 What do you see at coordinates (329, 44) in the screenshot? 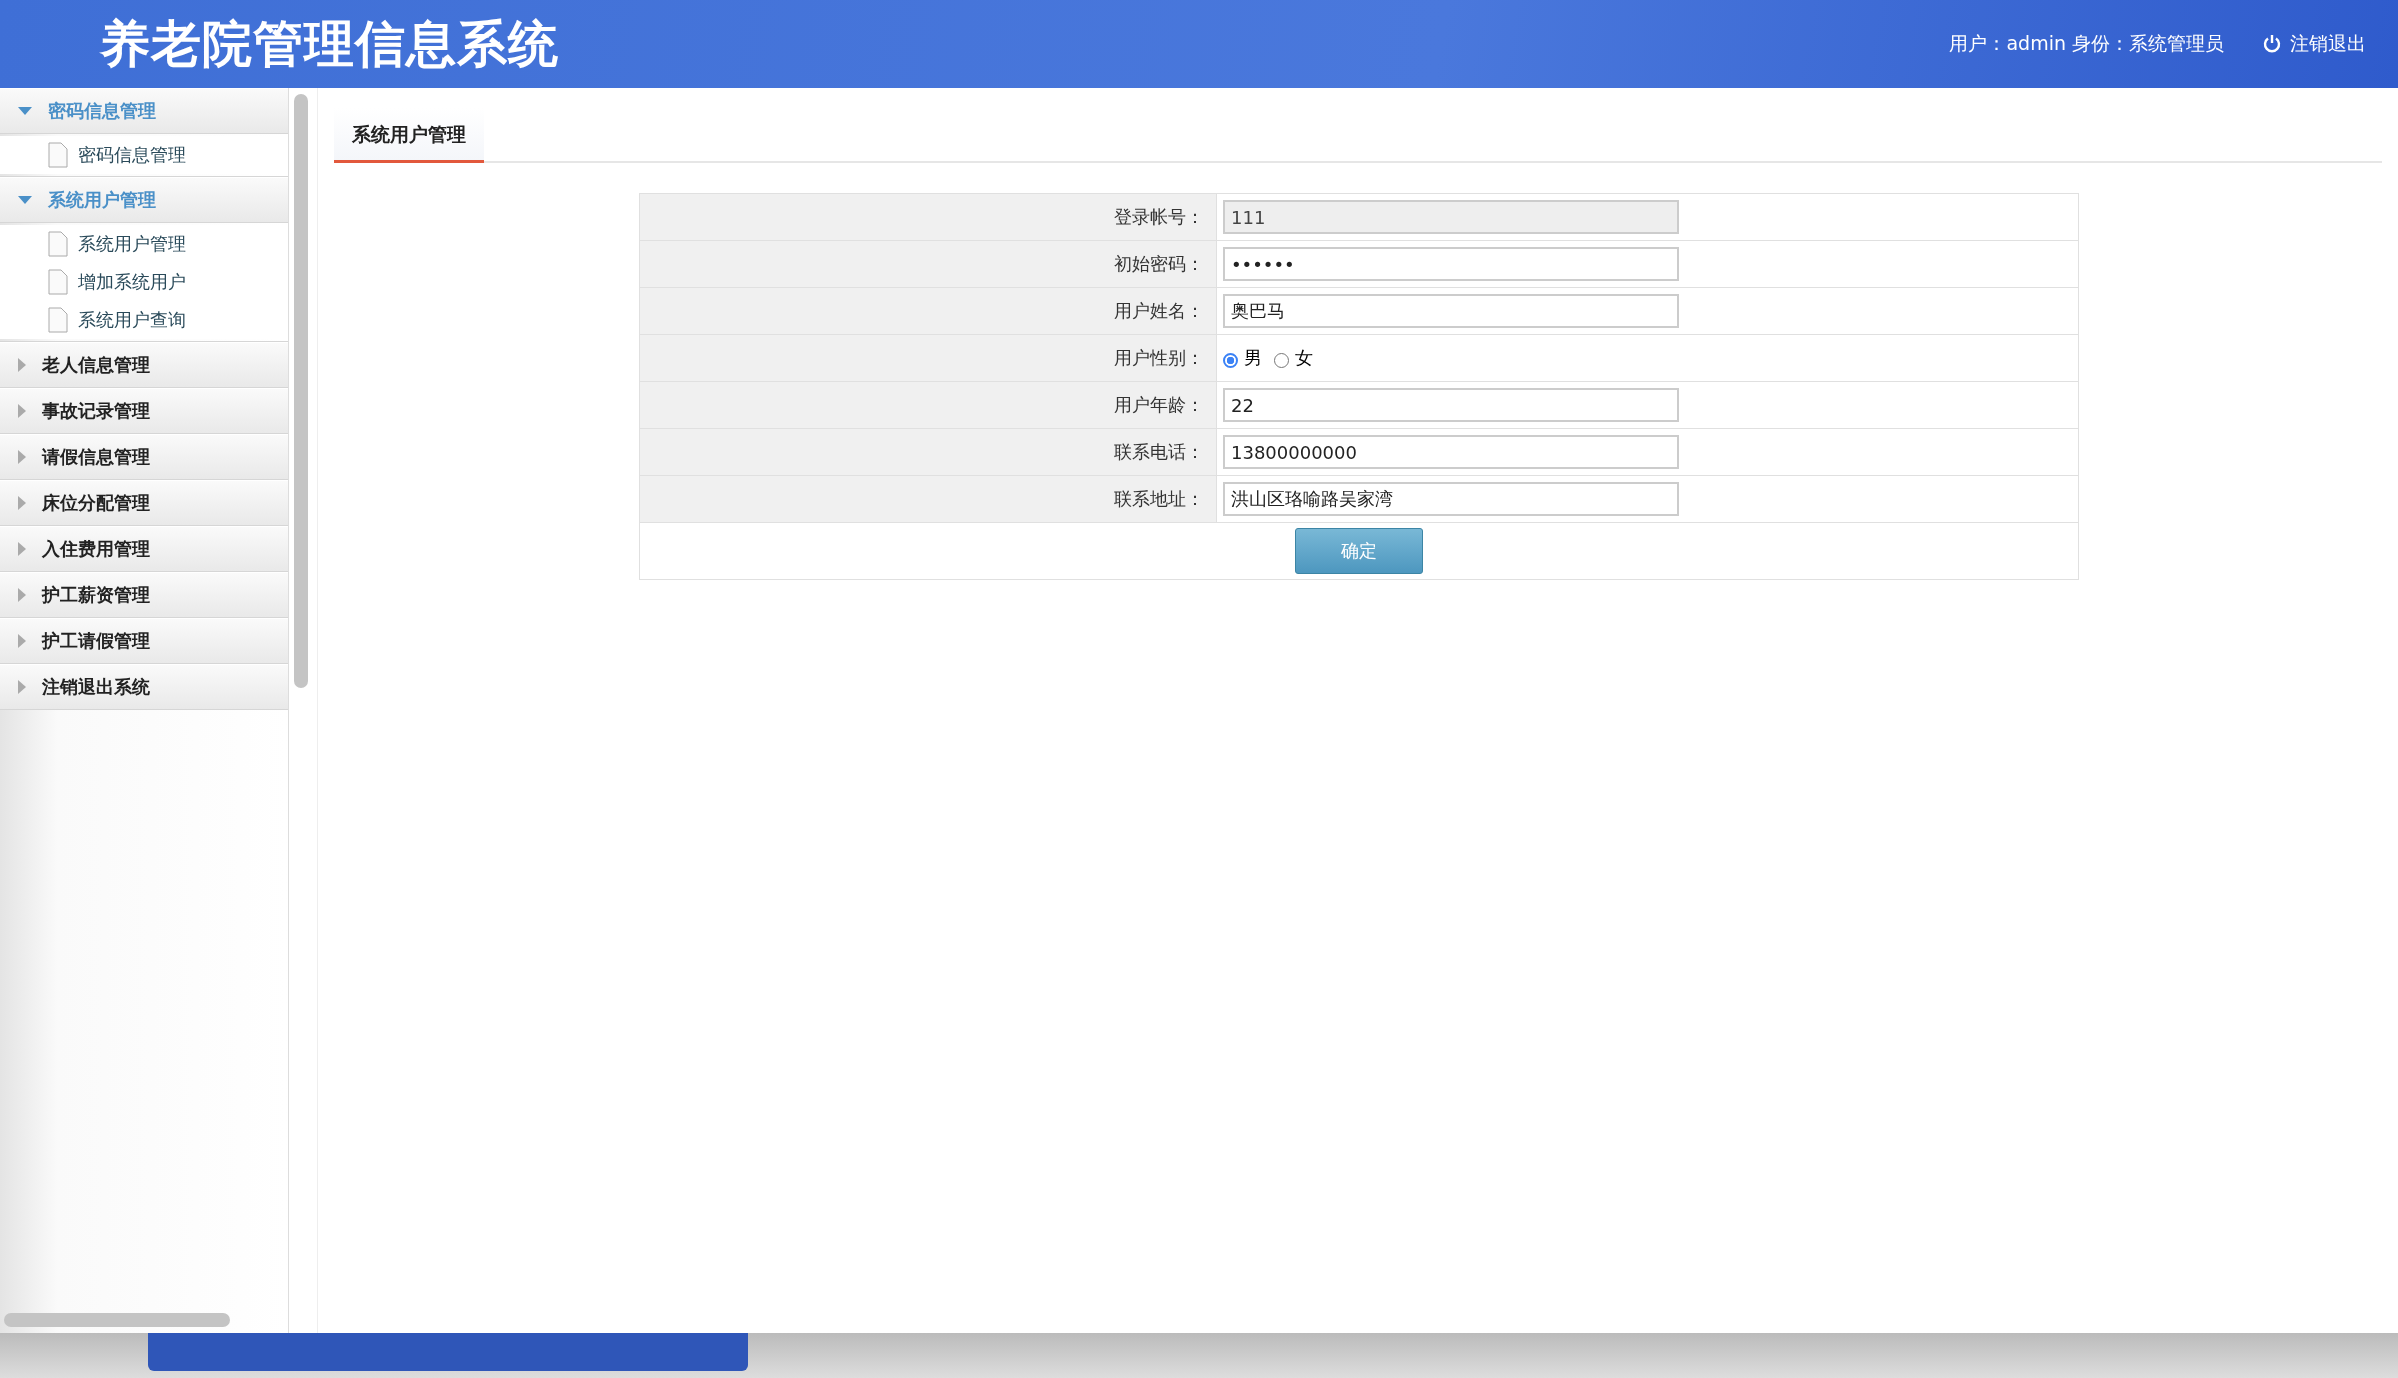
I see `app-title: 养老院管理信息系统` at bounding box center [329, 44].